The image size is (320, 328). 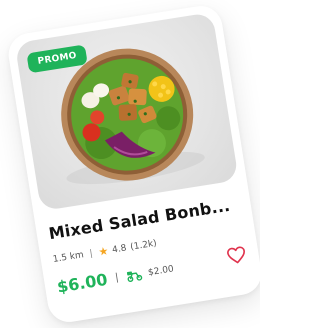 I want to click on heart-icon, so click(x=236, y=255).